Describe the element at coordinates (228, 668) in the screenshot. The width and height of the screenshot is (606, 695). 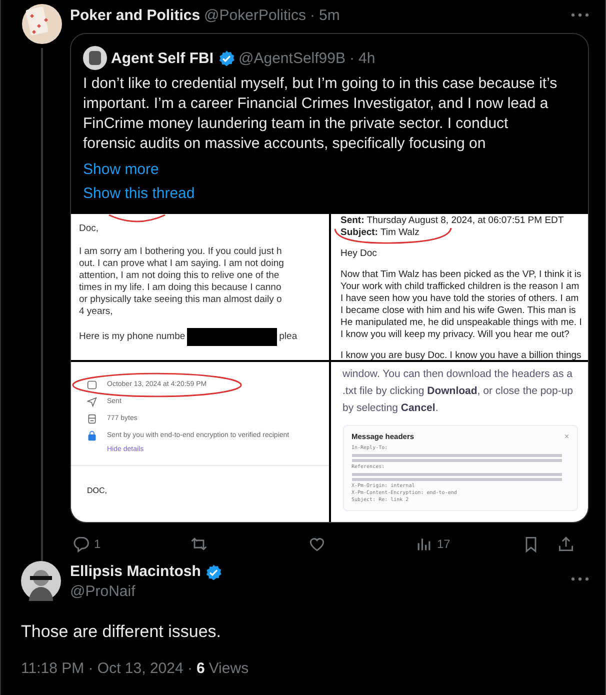
I see `views-label: Views` at that location.